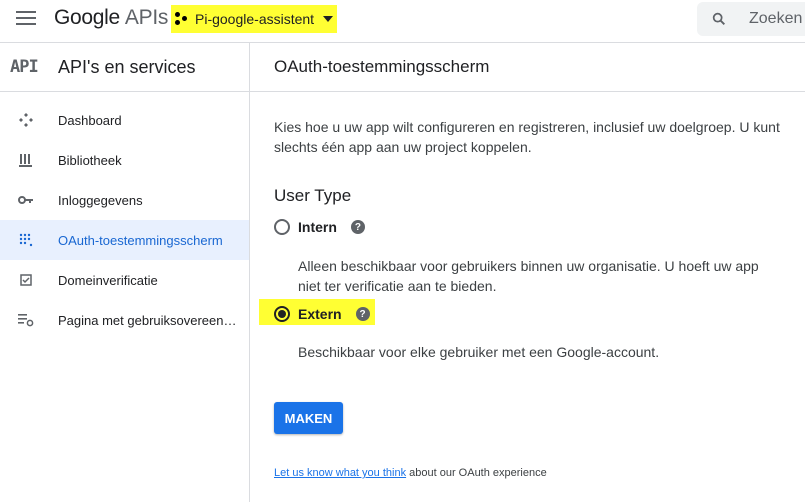 This screenshot has height=502, width=805. I want to click on feedback-suffix: about our OAuth experience, so click(476, 473).